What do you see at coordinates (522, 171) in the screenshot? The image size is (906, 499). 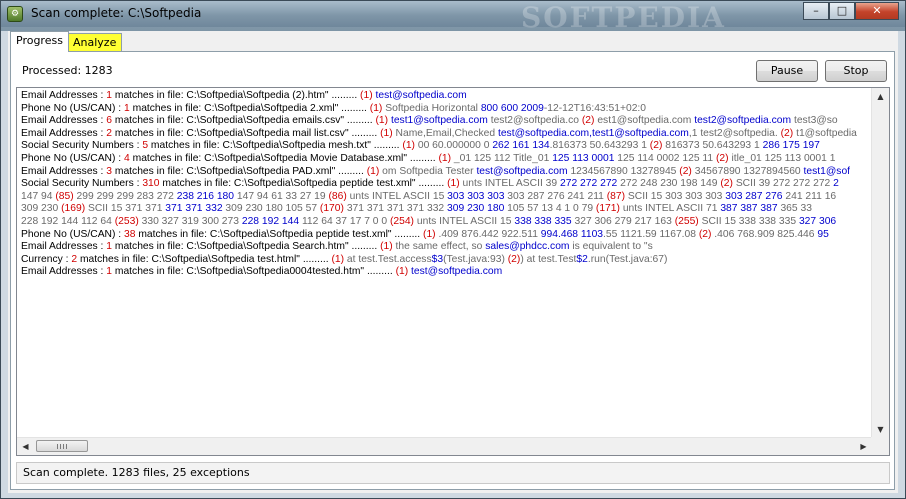 I see `result-segment: test@softpedia.com` at bounding box center [522, 171].